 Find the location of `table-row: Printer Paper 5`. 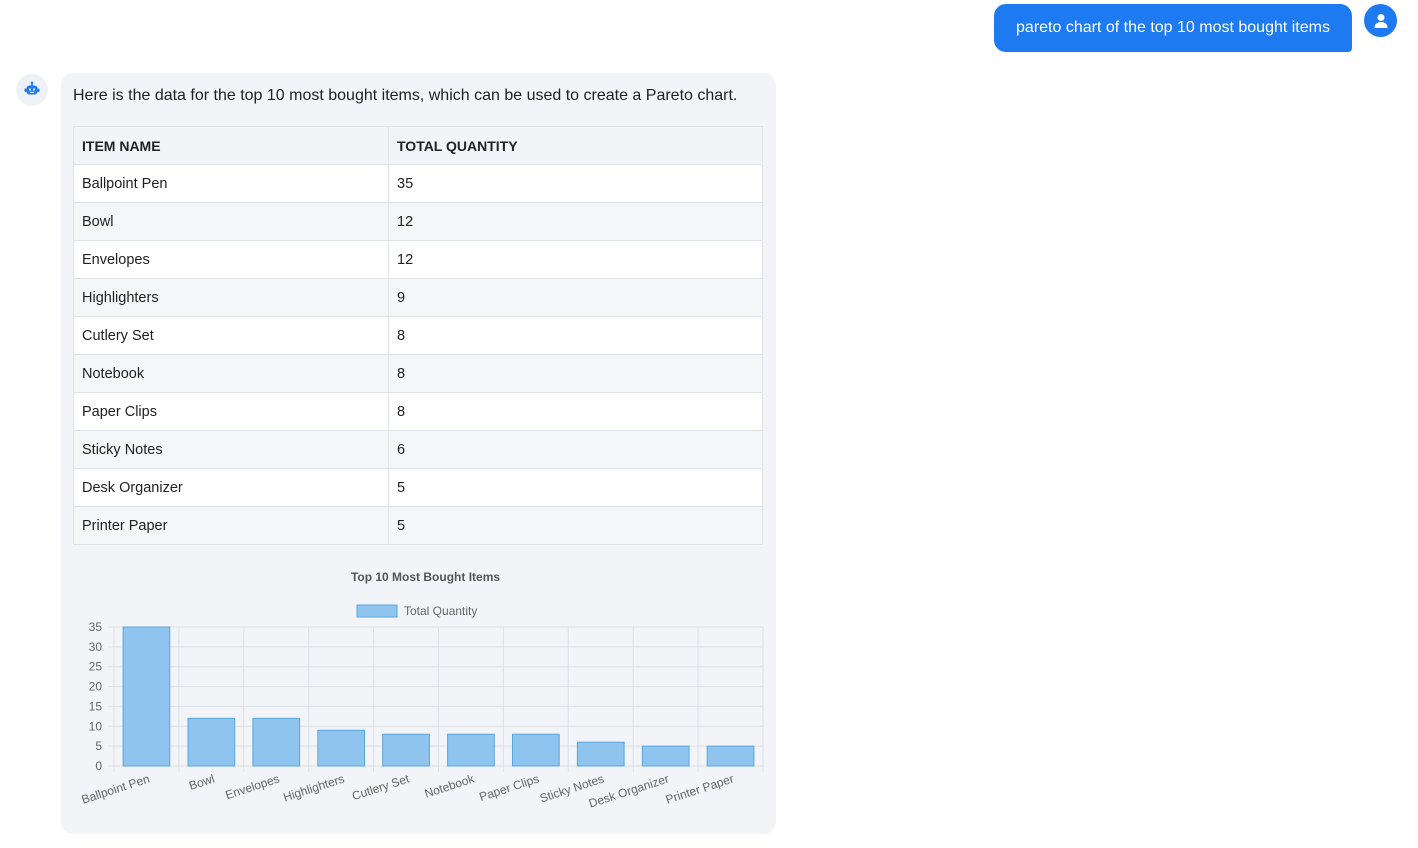

table-row: Printer Paper 5 is located at coordinates (418, 525).